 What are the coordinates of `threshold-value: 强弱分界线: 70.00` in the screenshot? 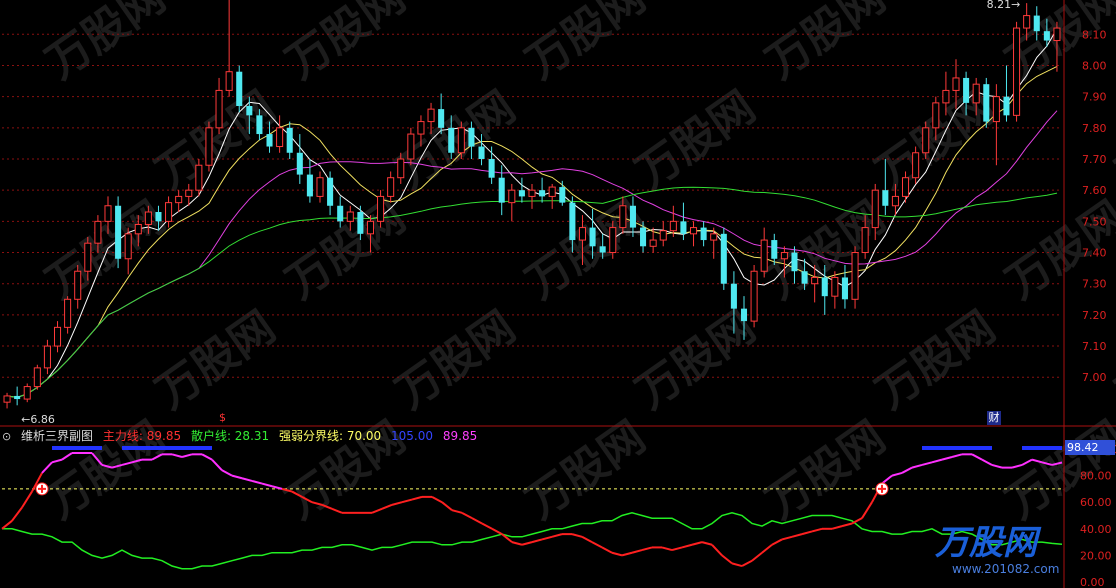 It's located at (330, 436).